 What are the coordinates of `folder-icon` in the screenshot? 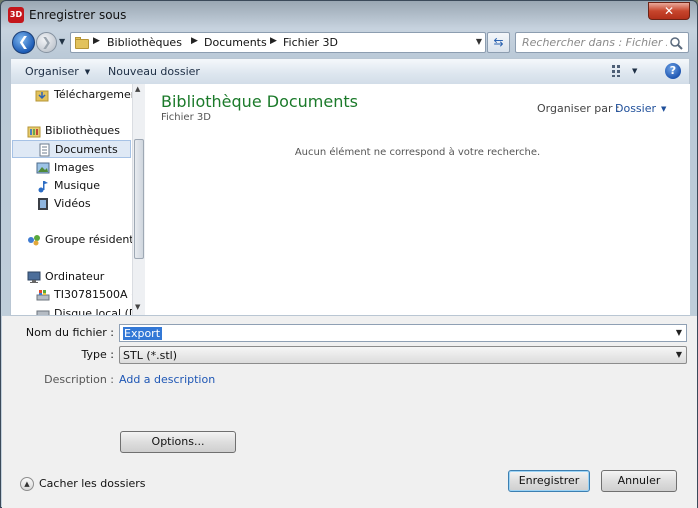 It's located at (82, 42).